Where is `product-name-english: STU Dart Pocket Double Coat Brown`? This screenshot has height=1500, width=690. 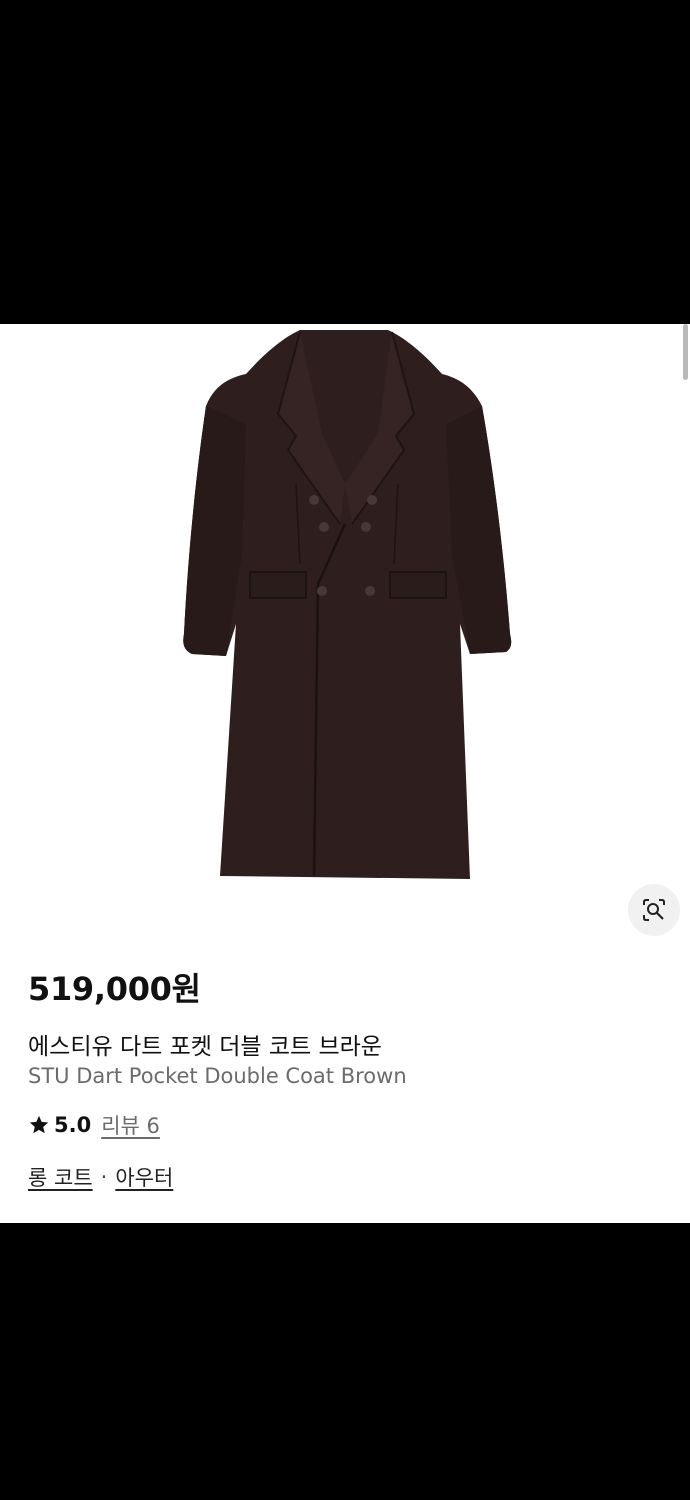
product-name-english: STU Dart Pocket Double Coat Brown is located at coordinates (217, 1076).